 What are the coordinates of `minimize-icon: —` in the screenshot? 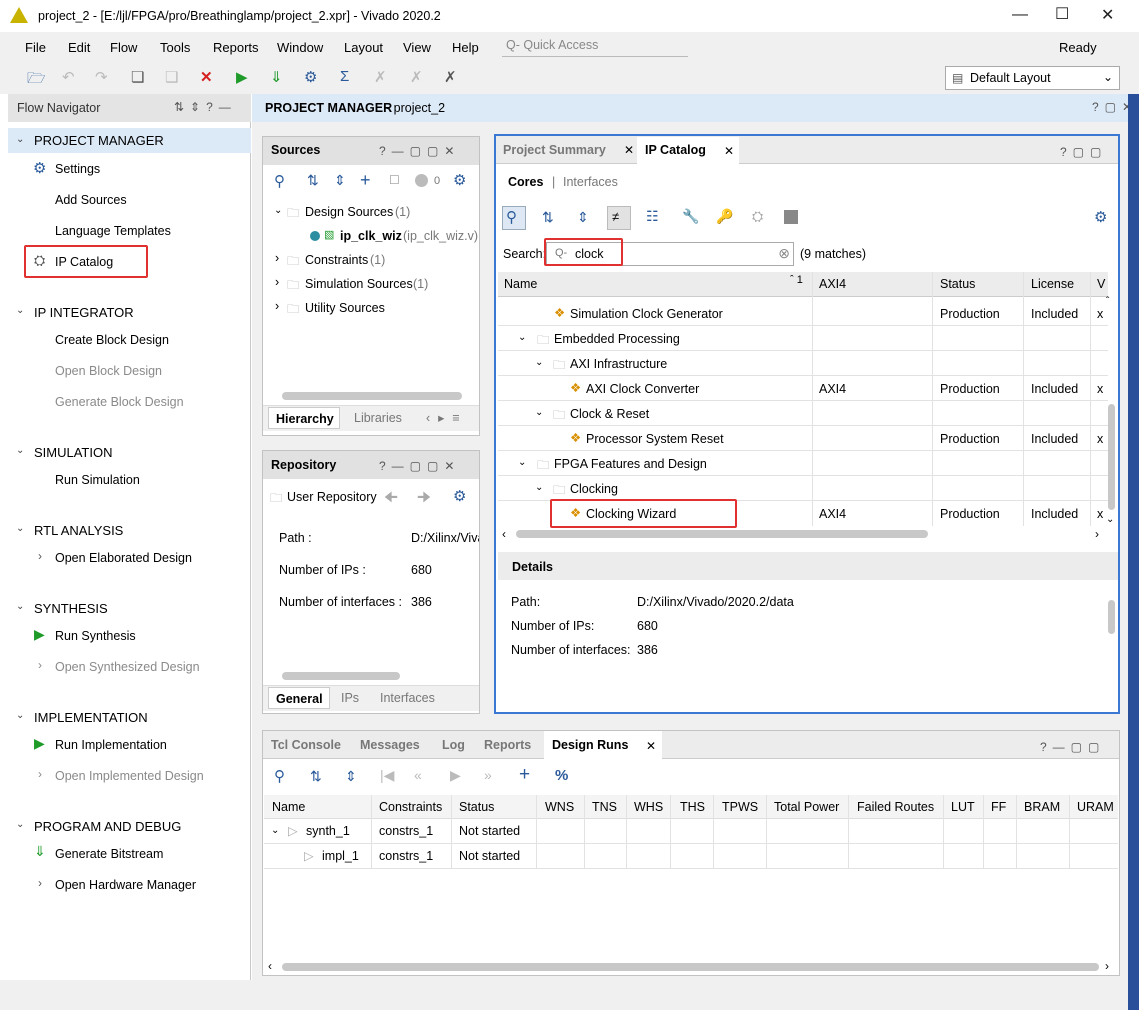 It's located at (1020, 15).